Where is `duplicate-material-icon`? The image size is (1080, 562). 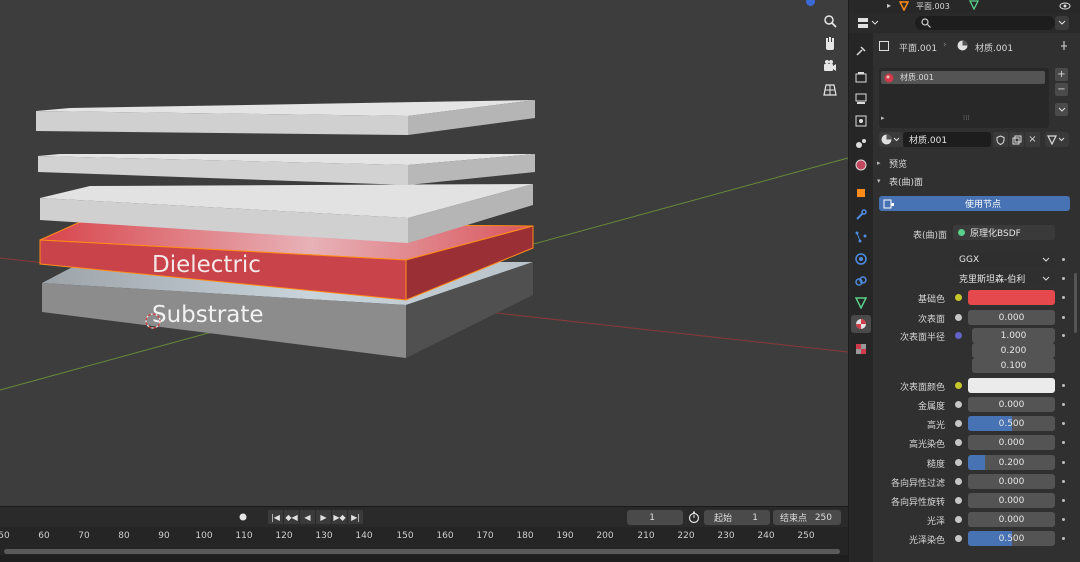 duplicate-material-icon is located at coordinates (1016, 139).